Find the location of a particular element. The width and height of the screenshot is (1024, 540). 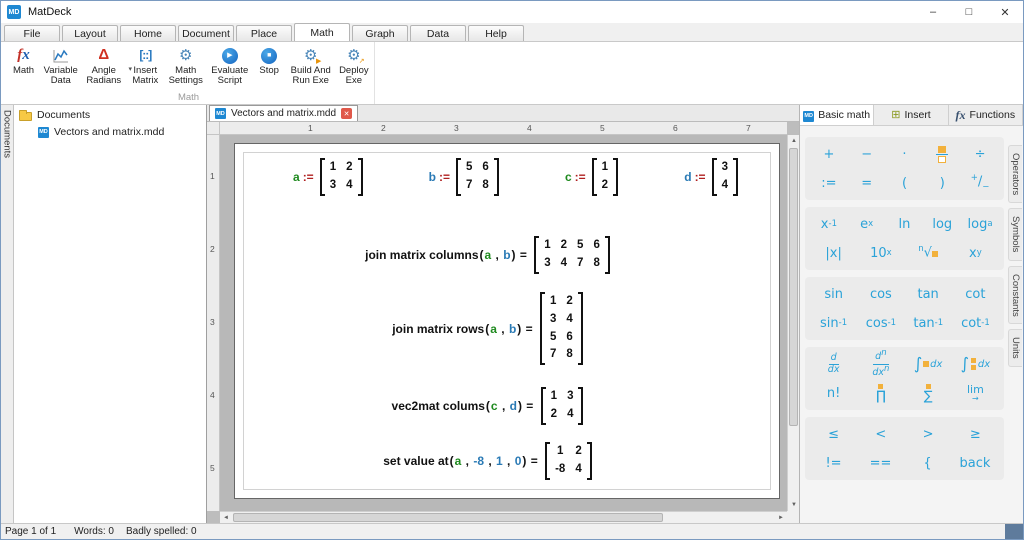

derivative-button: d dx is located at coordinates (834, 363).